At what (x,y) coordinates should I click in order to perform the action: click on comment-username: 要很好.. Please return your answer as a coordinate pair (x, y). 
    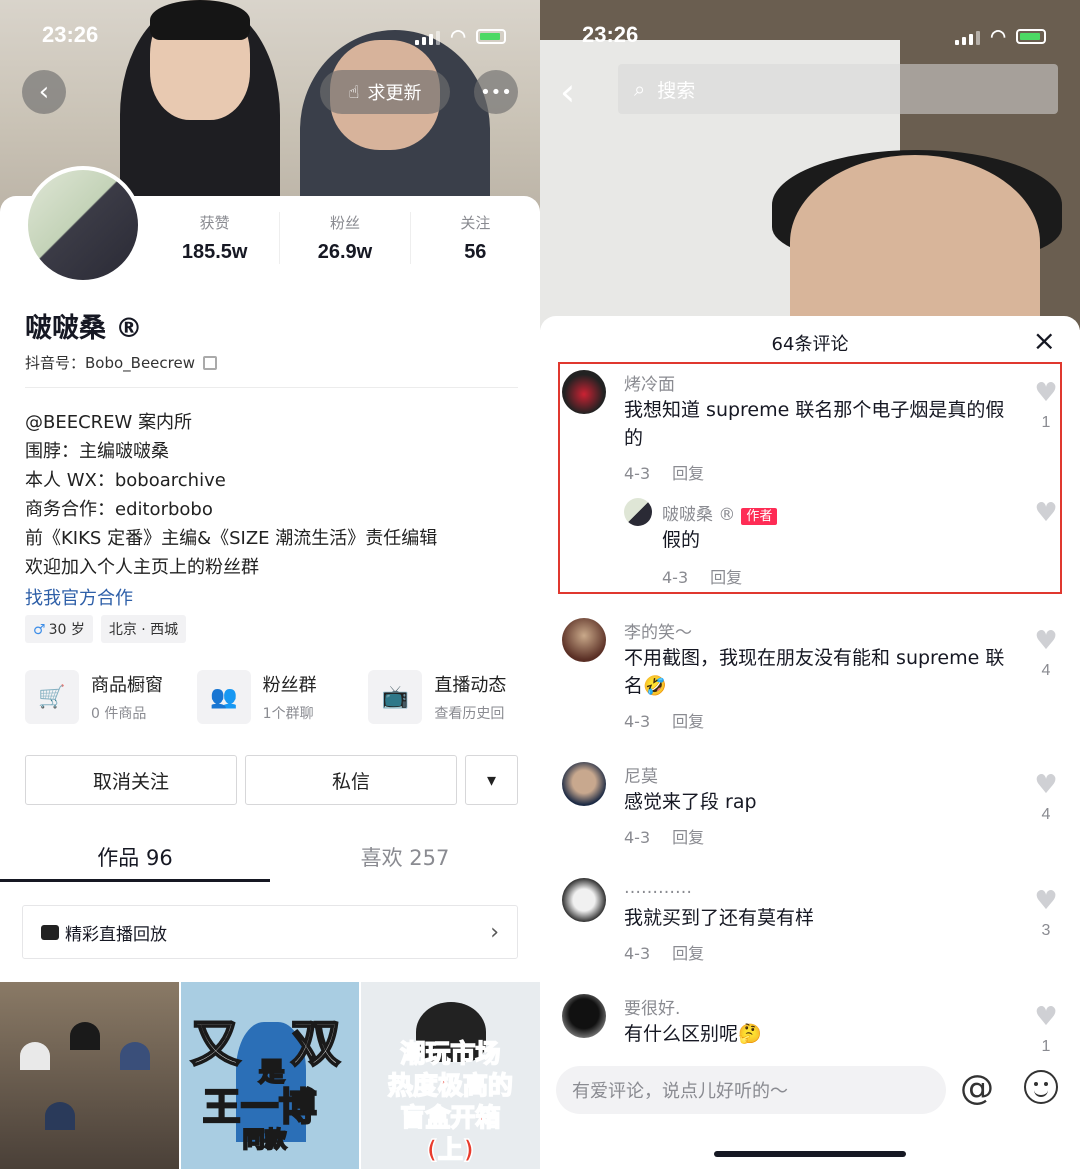
    Looking at the image, I should click on (652, 1006).